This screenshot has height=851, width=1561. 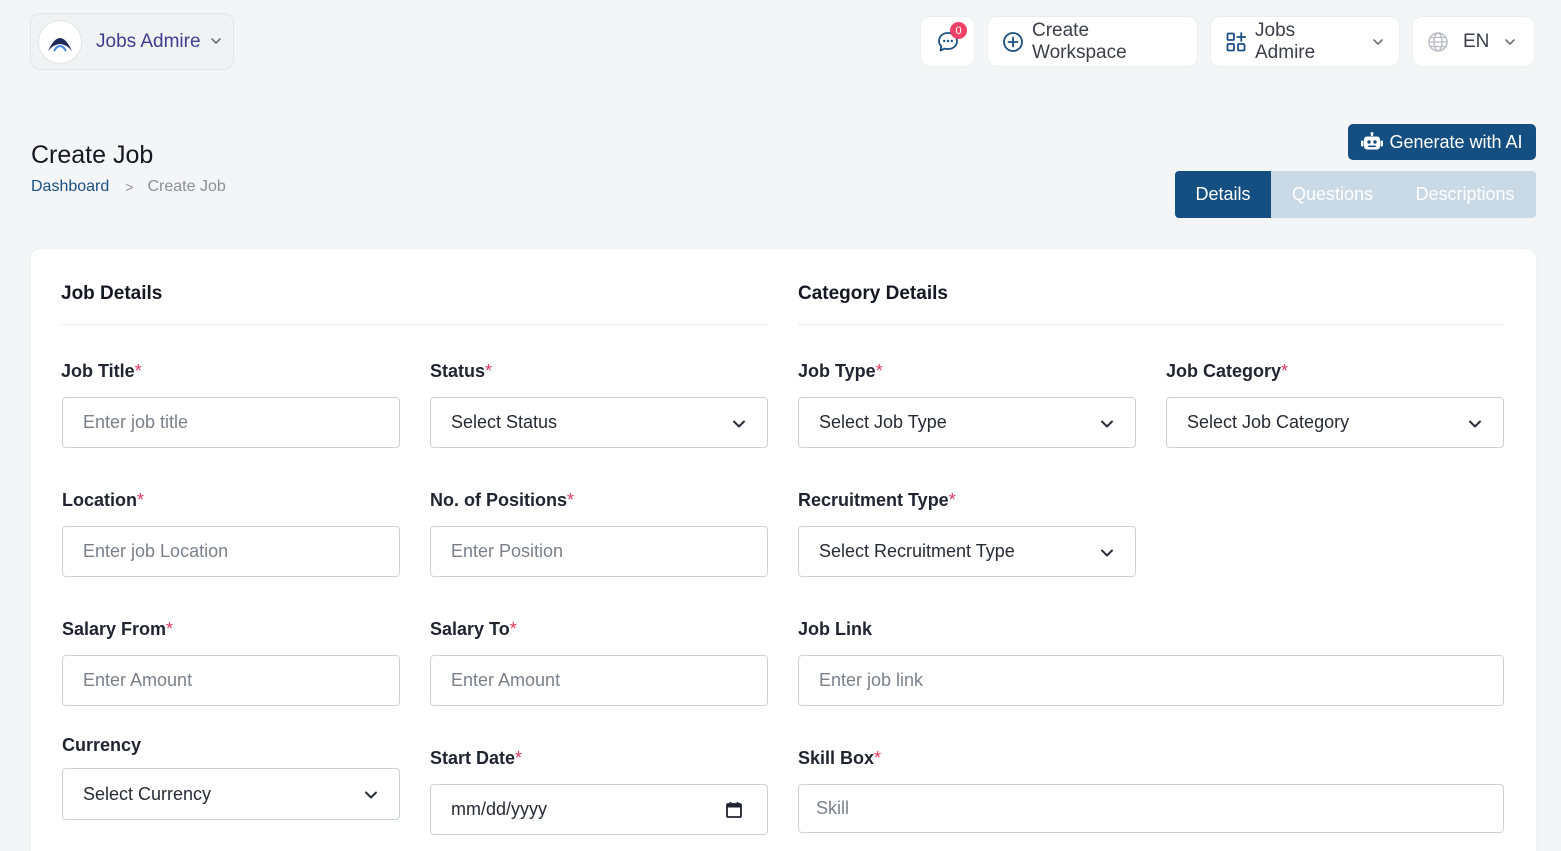 What do you see at coordinates (1223, 194) in the screenshot?
I see `tab-details: Details` at bounding box center [1223, 194].